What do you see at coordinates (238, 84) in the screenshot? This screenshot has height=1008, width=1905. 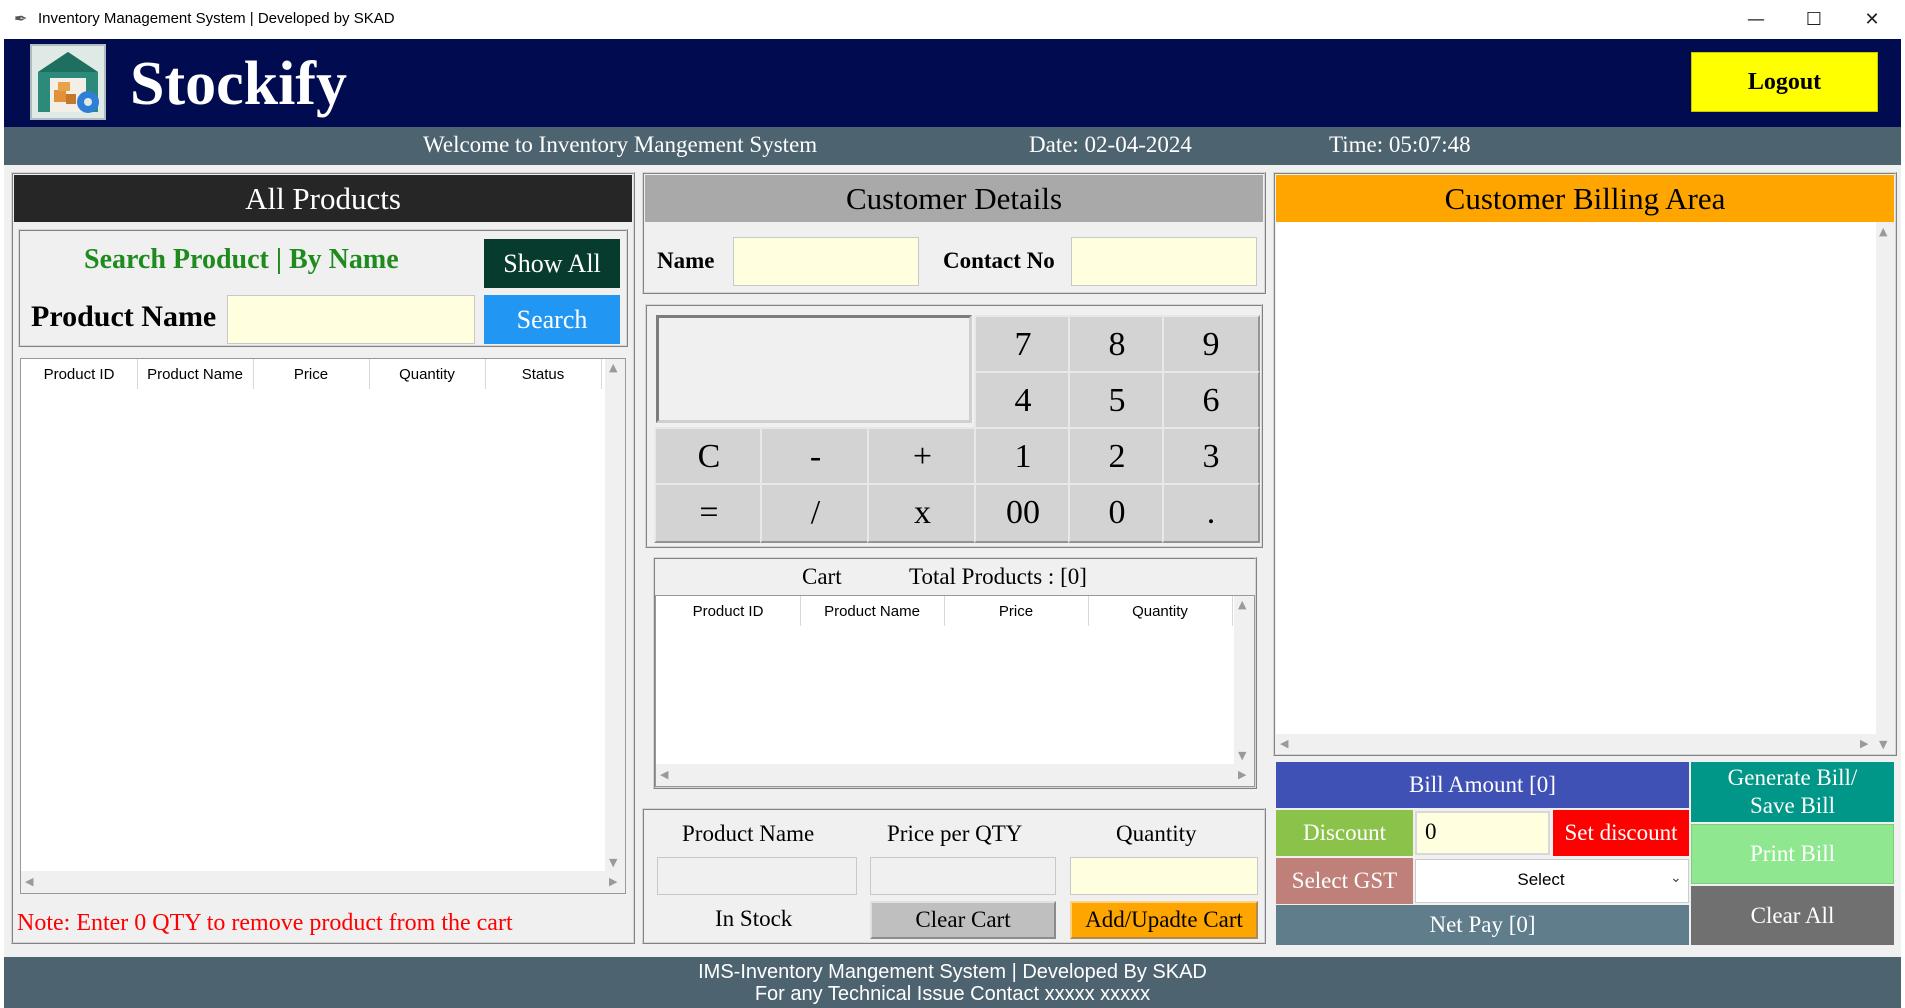 I see `app-brand-title: Stockify` at bounding box center [238, 84].